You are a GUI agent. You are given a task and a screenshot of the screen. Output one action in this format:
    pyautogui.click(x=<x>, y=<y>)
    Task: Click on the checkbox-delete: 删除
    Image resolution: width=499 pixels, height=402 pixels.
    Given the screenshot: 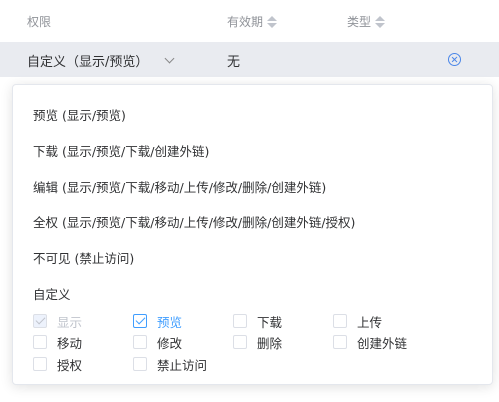 What is the action you would take?
    pyautogui.click(x=258, y=342)
    